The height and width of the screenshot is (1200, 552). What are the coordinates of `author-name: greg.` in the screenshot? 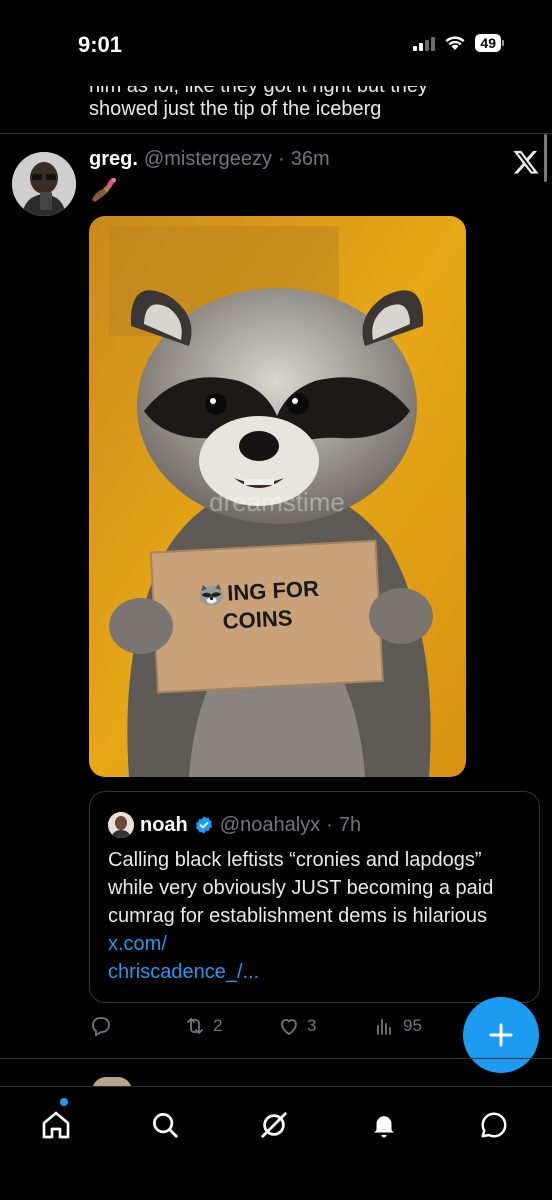 It's located at (113, 159).